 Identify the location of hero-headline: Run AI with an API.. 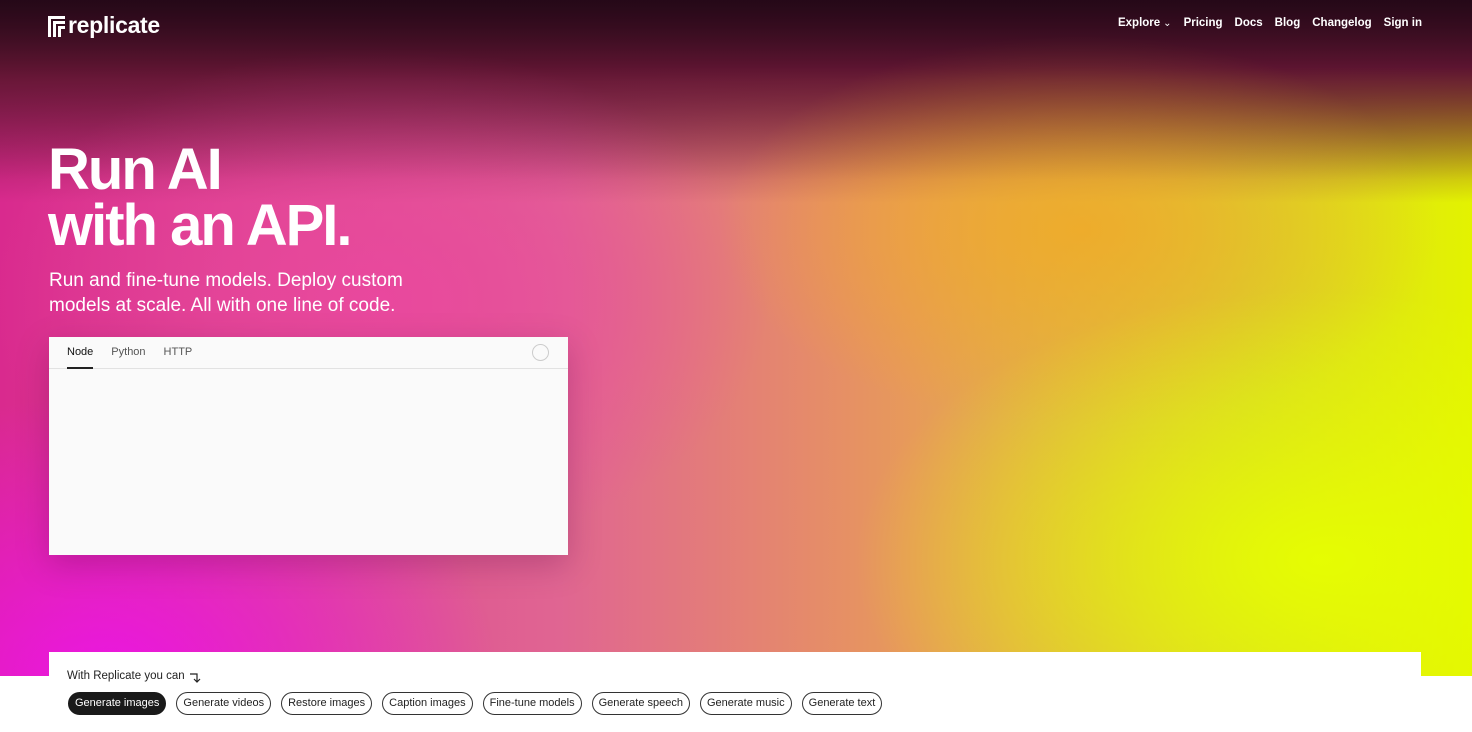
(200, 197).